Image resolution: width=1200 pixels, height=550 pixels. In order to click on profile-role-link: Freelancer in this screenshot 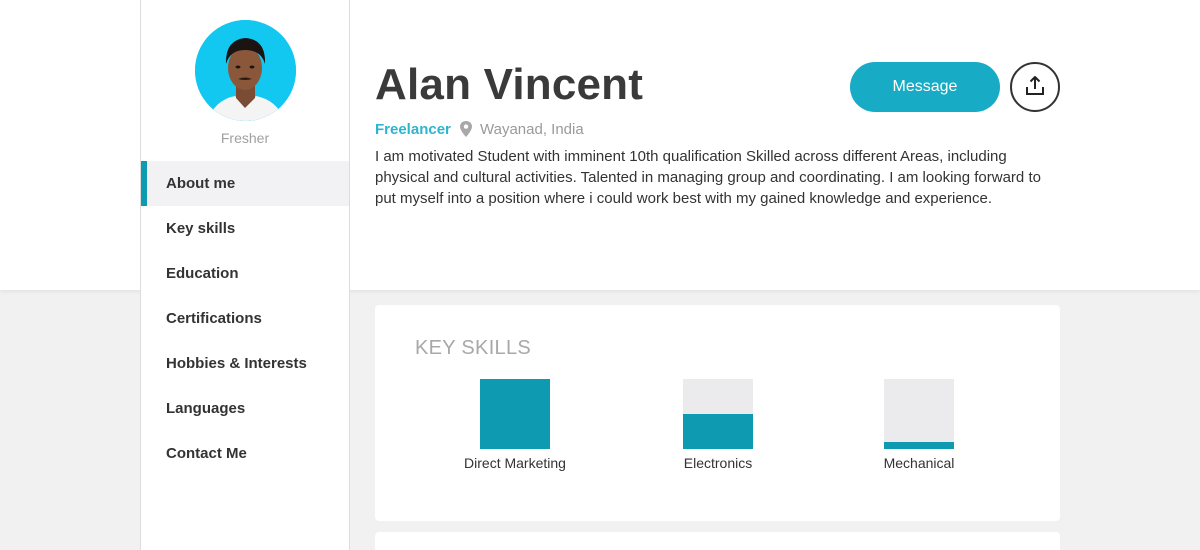, I will do `click(413, 129)`.